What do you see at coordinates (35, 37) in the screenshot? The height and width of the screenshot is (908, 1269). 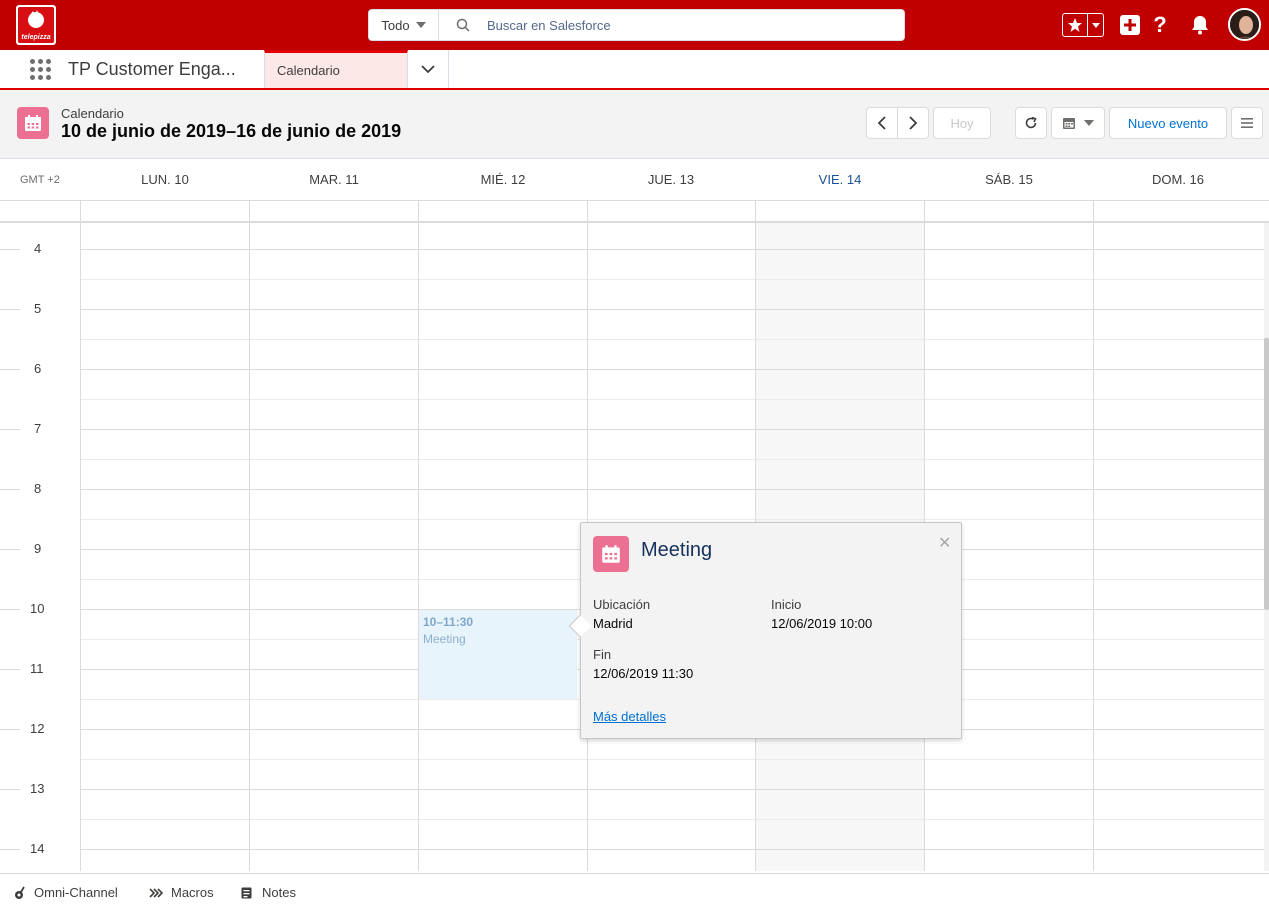 I see `svg-text: telepizza` at bounding box center [35, 37].